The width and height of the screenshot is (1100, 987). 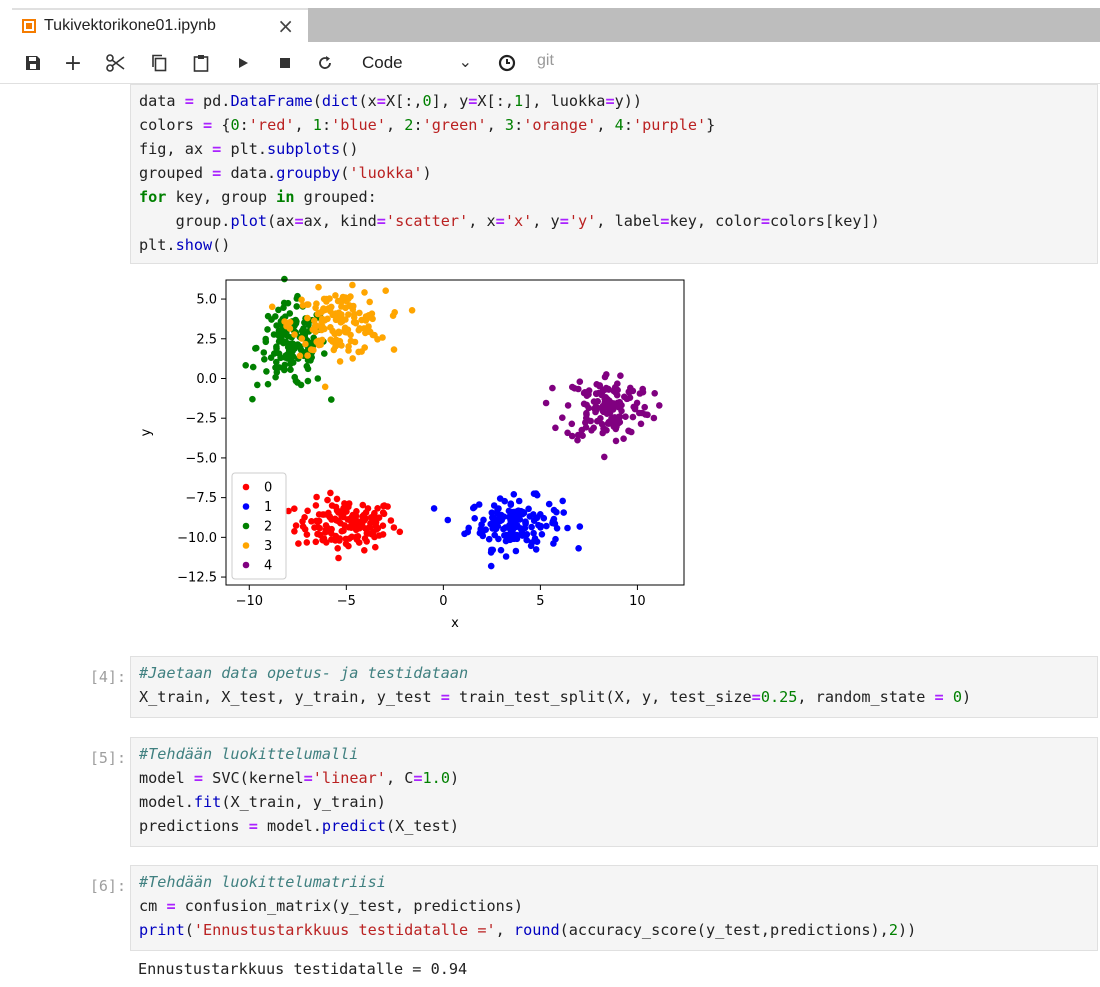 What do you see at coordinates (29, 26) in the screenshot?
I see `notebook-icon` at bounding box center [29, 26].